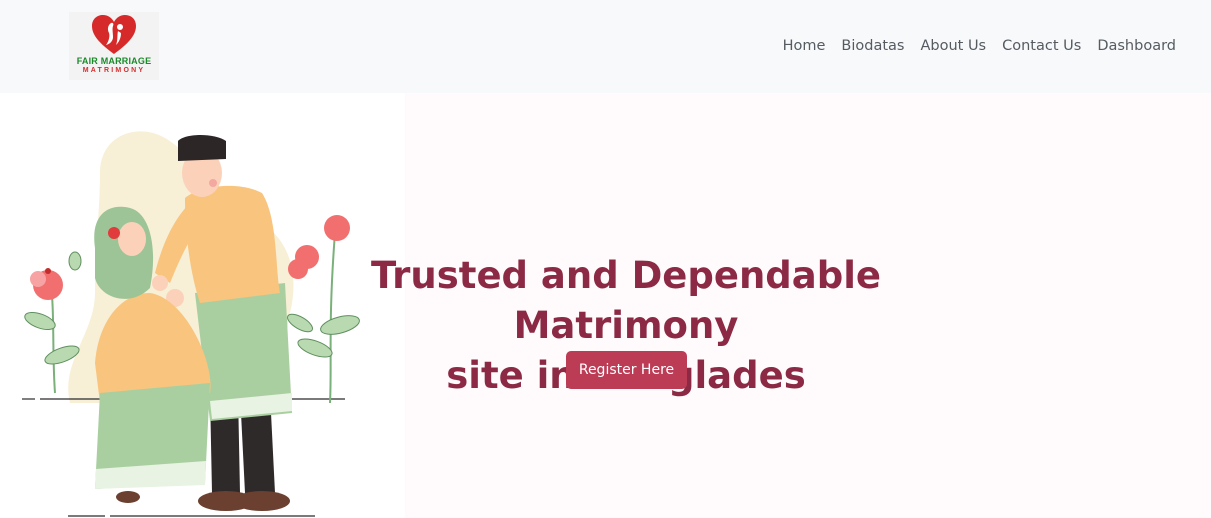 The image size is (1211, 518). What do you see at coordinates (1041, 46) in the screenshot?
I see `nav-link-contact-us: Contact Us` at bounding box center [1041, 46].